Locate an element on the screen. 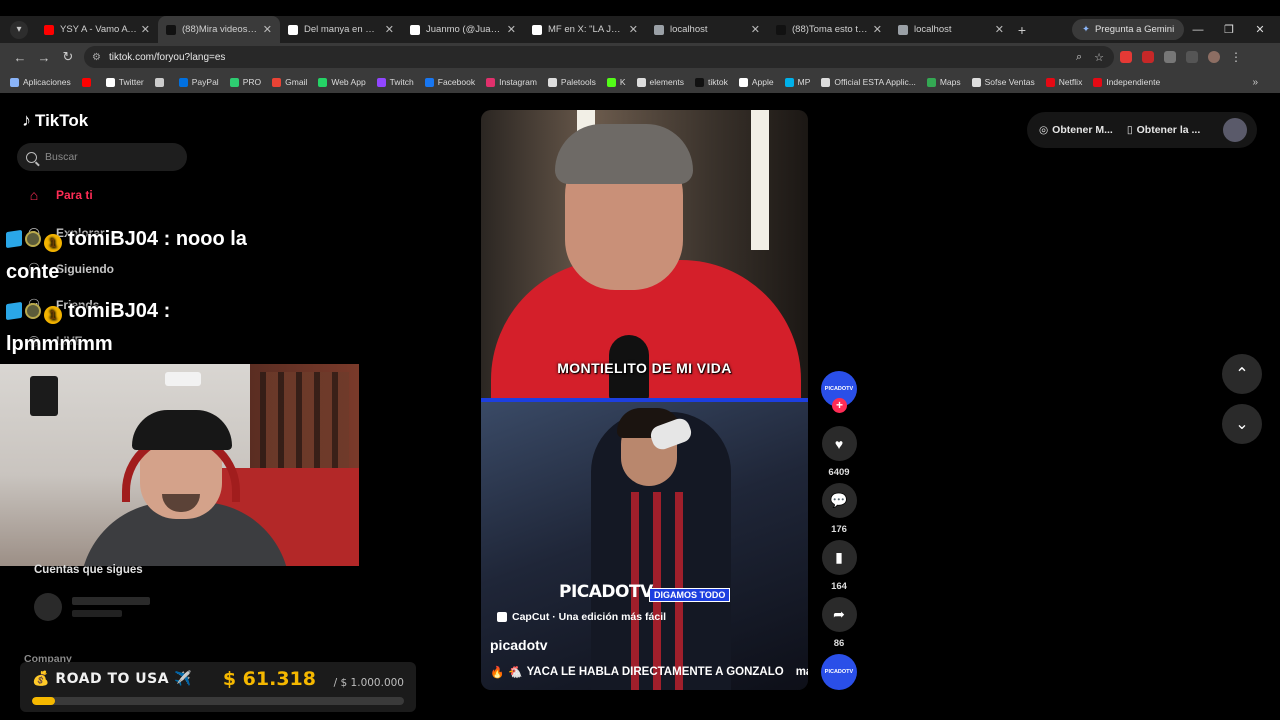 The width and height of the screenshot is (1280, 720). chat-text: lpmmmmm is located at coordinates (59, 344).